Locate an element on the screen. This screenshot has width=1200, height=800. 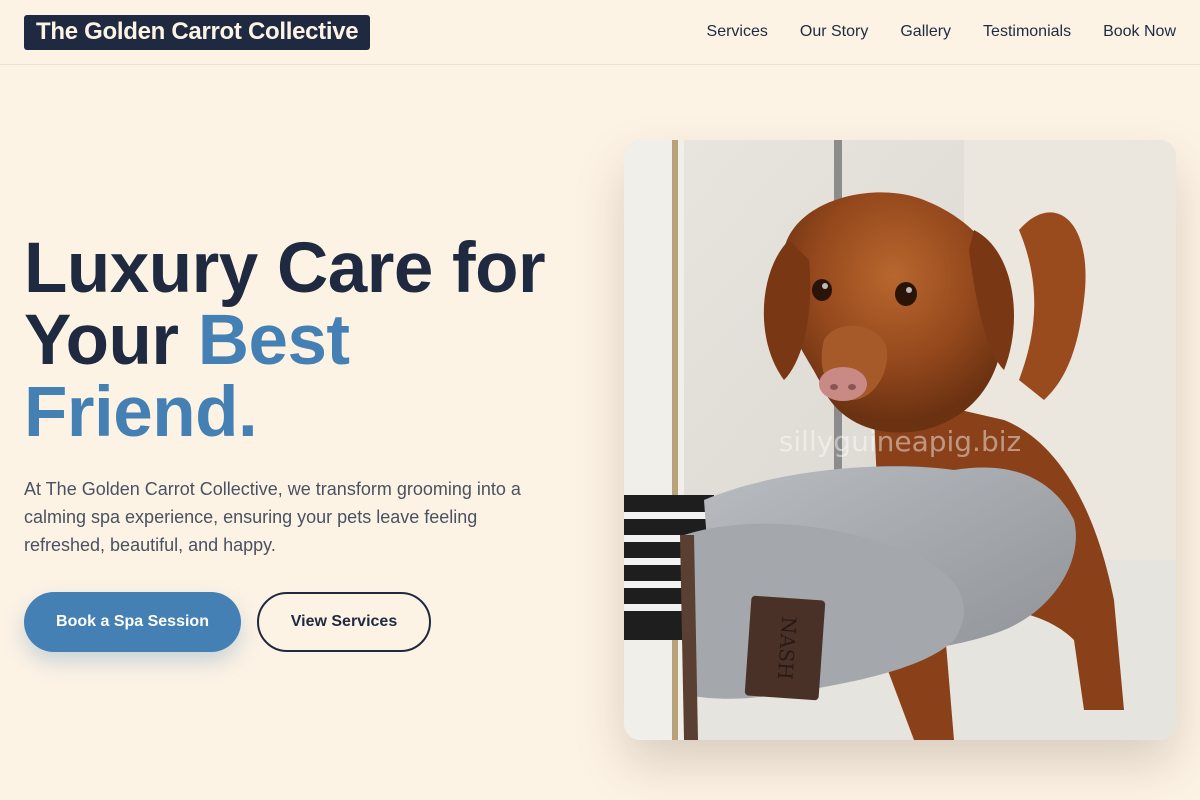
mitt-brand-label: NASH is located at coordinates (787, 648).